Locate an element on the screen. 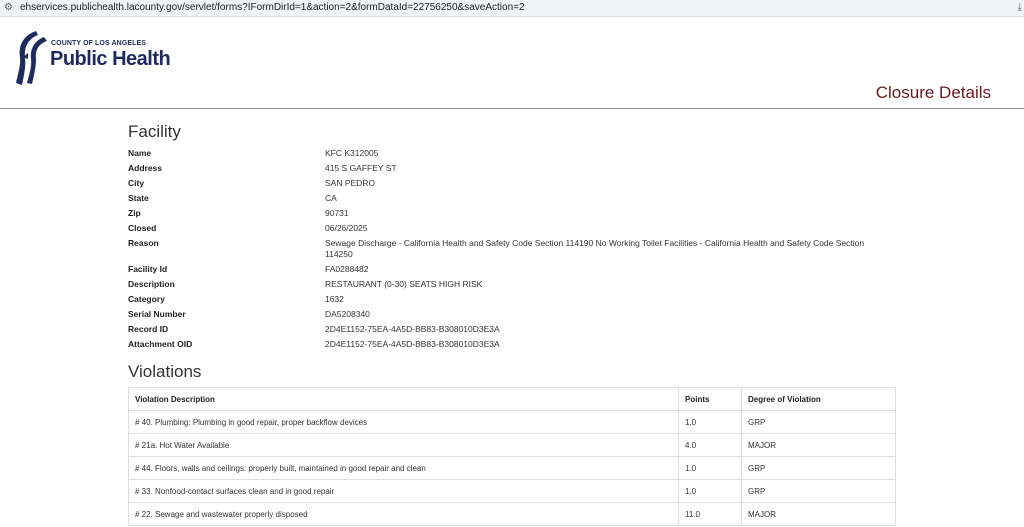 This screenshot has width=1024, height=527. field-zip: Zip 90731 is located at coordinates (518, 215).